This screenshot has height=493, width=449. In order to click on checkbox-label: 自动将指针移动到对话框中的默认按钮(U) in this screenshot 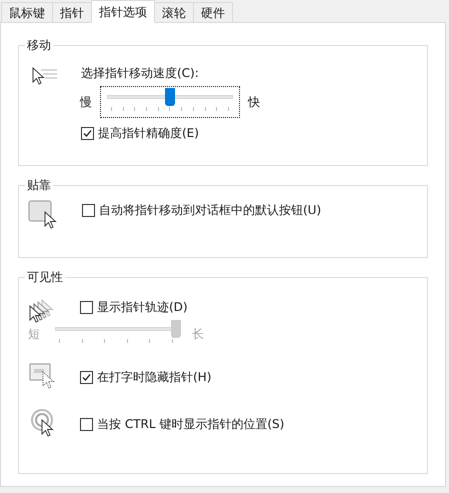, I will do `click(210, 210)`.